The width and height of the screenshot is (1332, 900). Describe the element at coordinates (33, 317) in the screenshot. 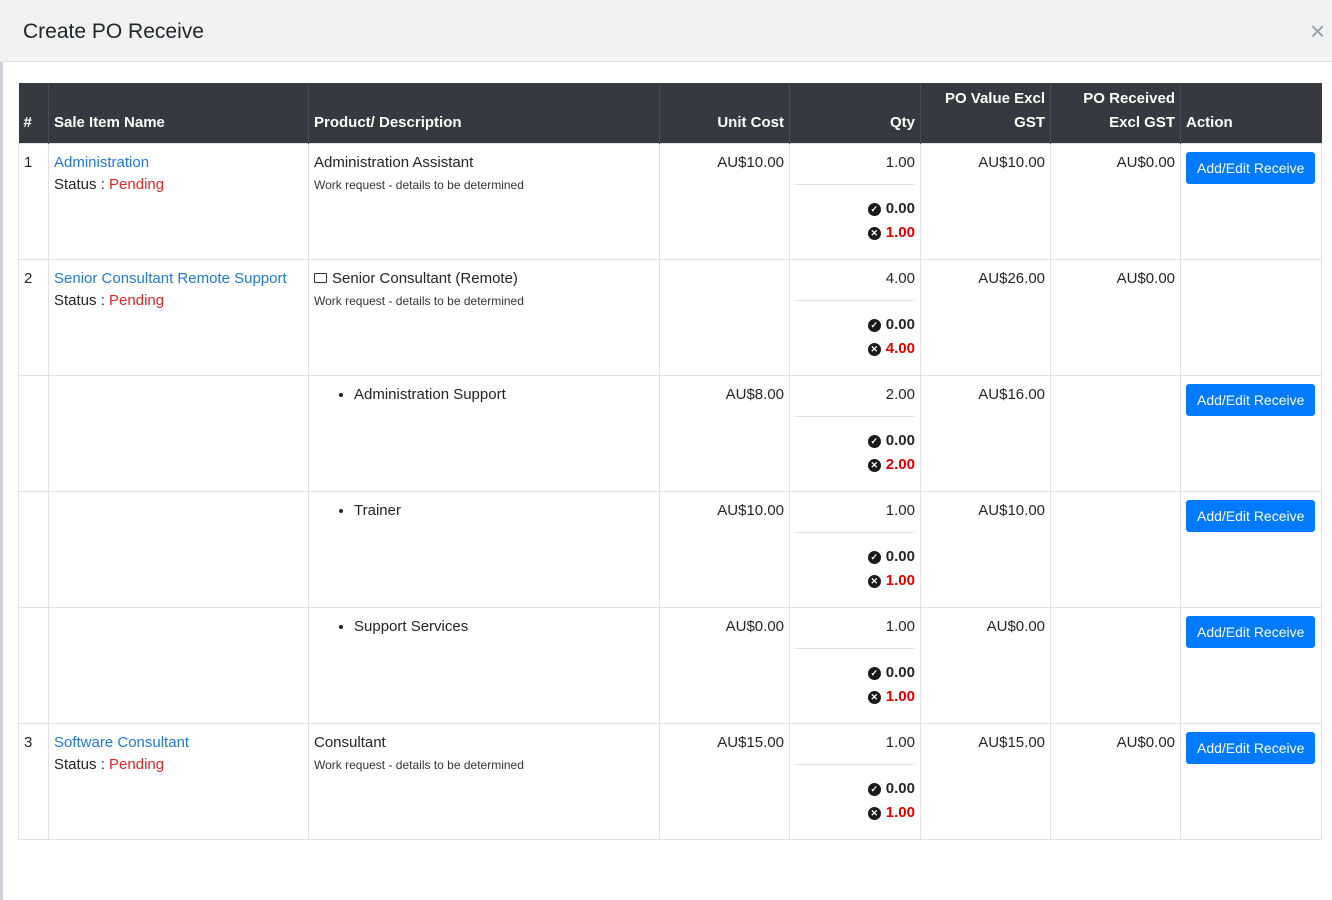

I see `row-num: 2` at that location.